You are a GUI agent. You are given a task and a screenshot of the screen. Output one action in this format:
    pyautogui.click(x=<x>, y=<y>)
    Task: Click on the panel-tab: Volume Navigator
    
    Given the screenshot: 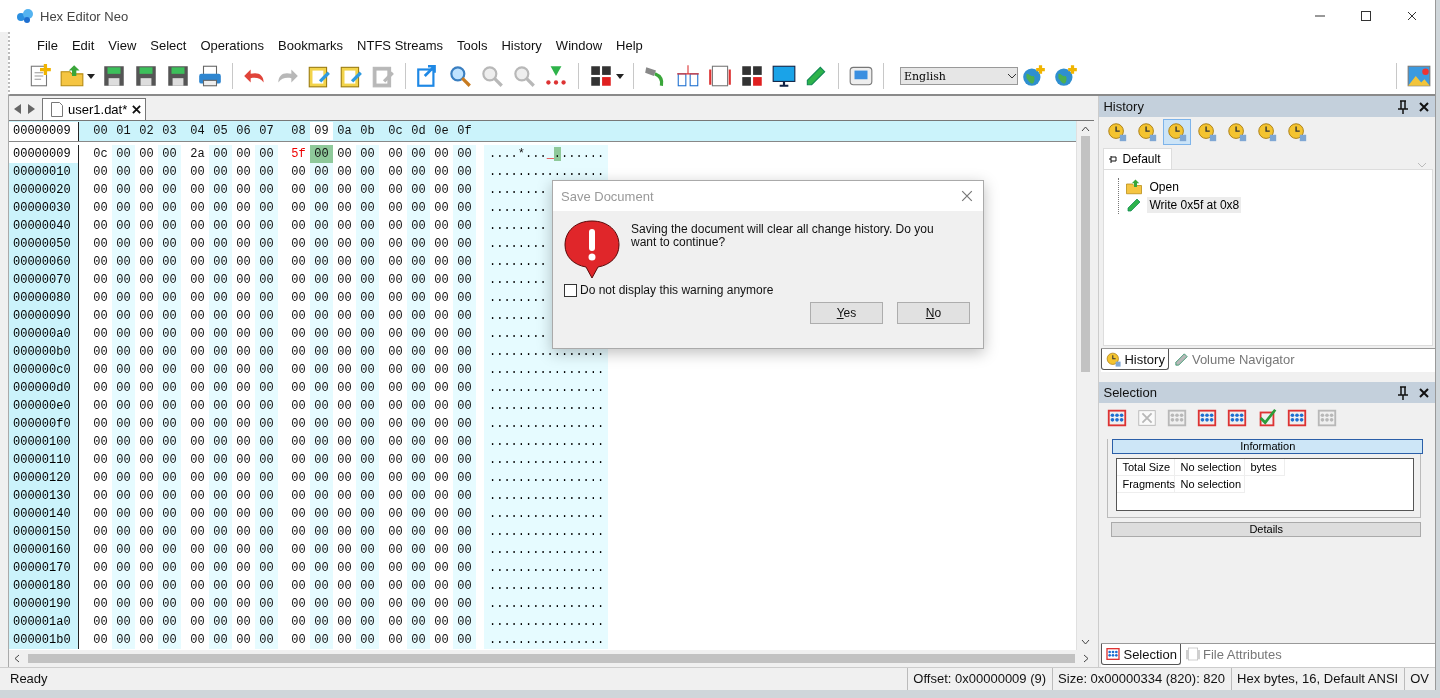 What is the action you would take?
    pyautogui.click(x=1233, y=359)
    